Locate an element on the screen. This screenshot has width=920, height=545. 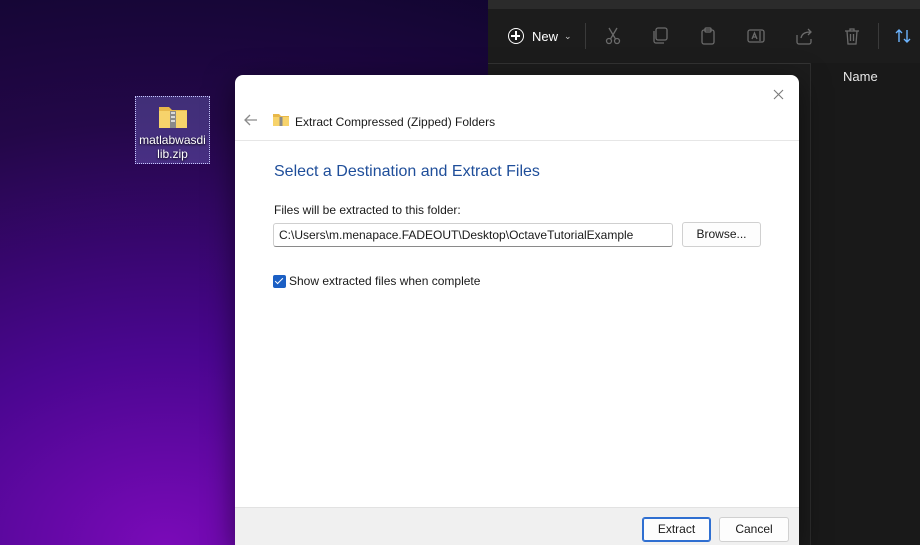
desktop-zip-file: matlabwasdilib.zip is located at coordinates (172, 130).